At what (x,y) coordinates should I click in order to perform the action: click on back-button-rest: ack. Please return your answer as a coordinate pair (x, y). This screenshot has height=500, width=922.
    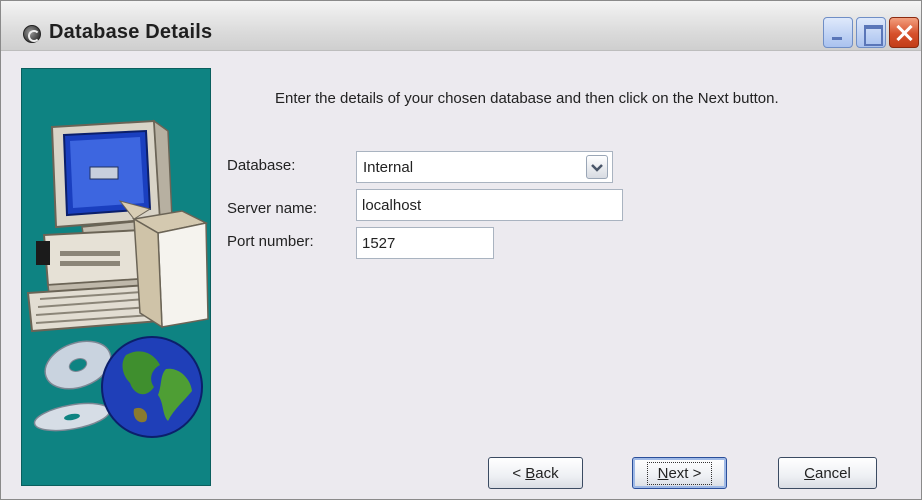
    Looking at the image, I should click on (547, 473).